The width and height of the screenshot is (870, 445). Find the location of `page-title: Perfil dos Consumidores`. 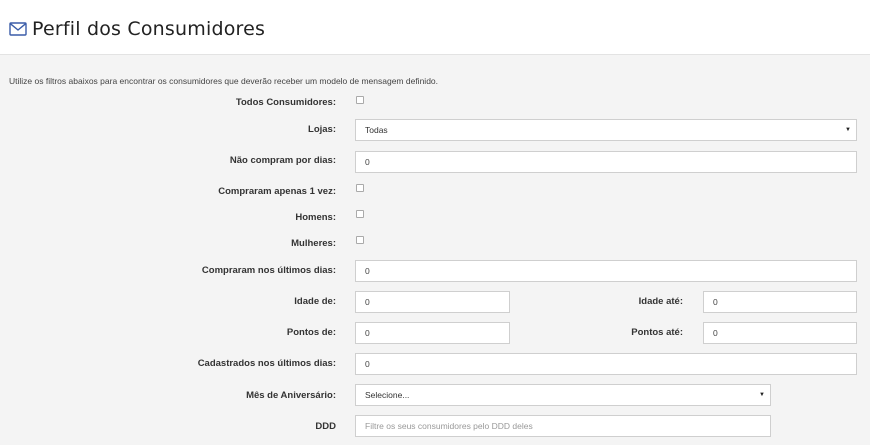

page-title: Perfil dos Consumidores is located at coordinates (149, 29).